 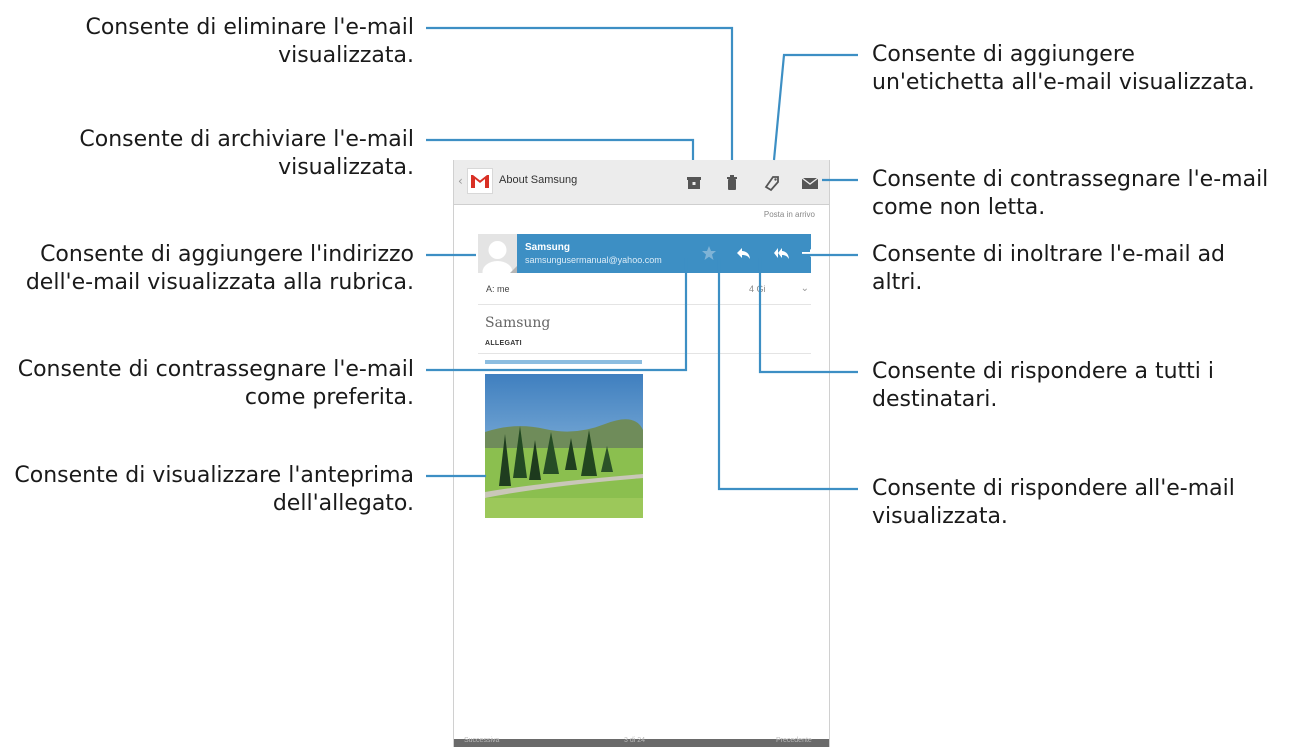 I want to click on archive-icon, so click(x=694, y=183).